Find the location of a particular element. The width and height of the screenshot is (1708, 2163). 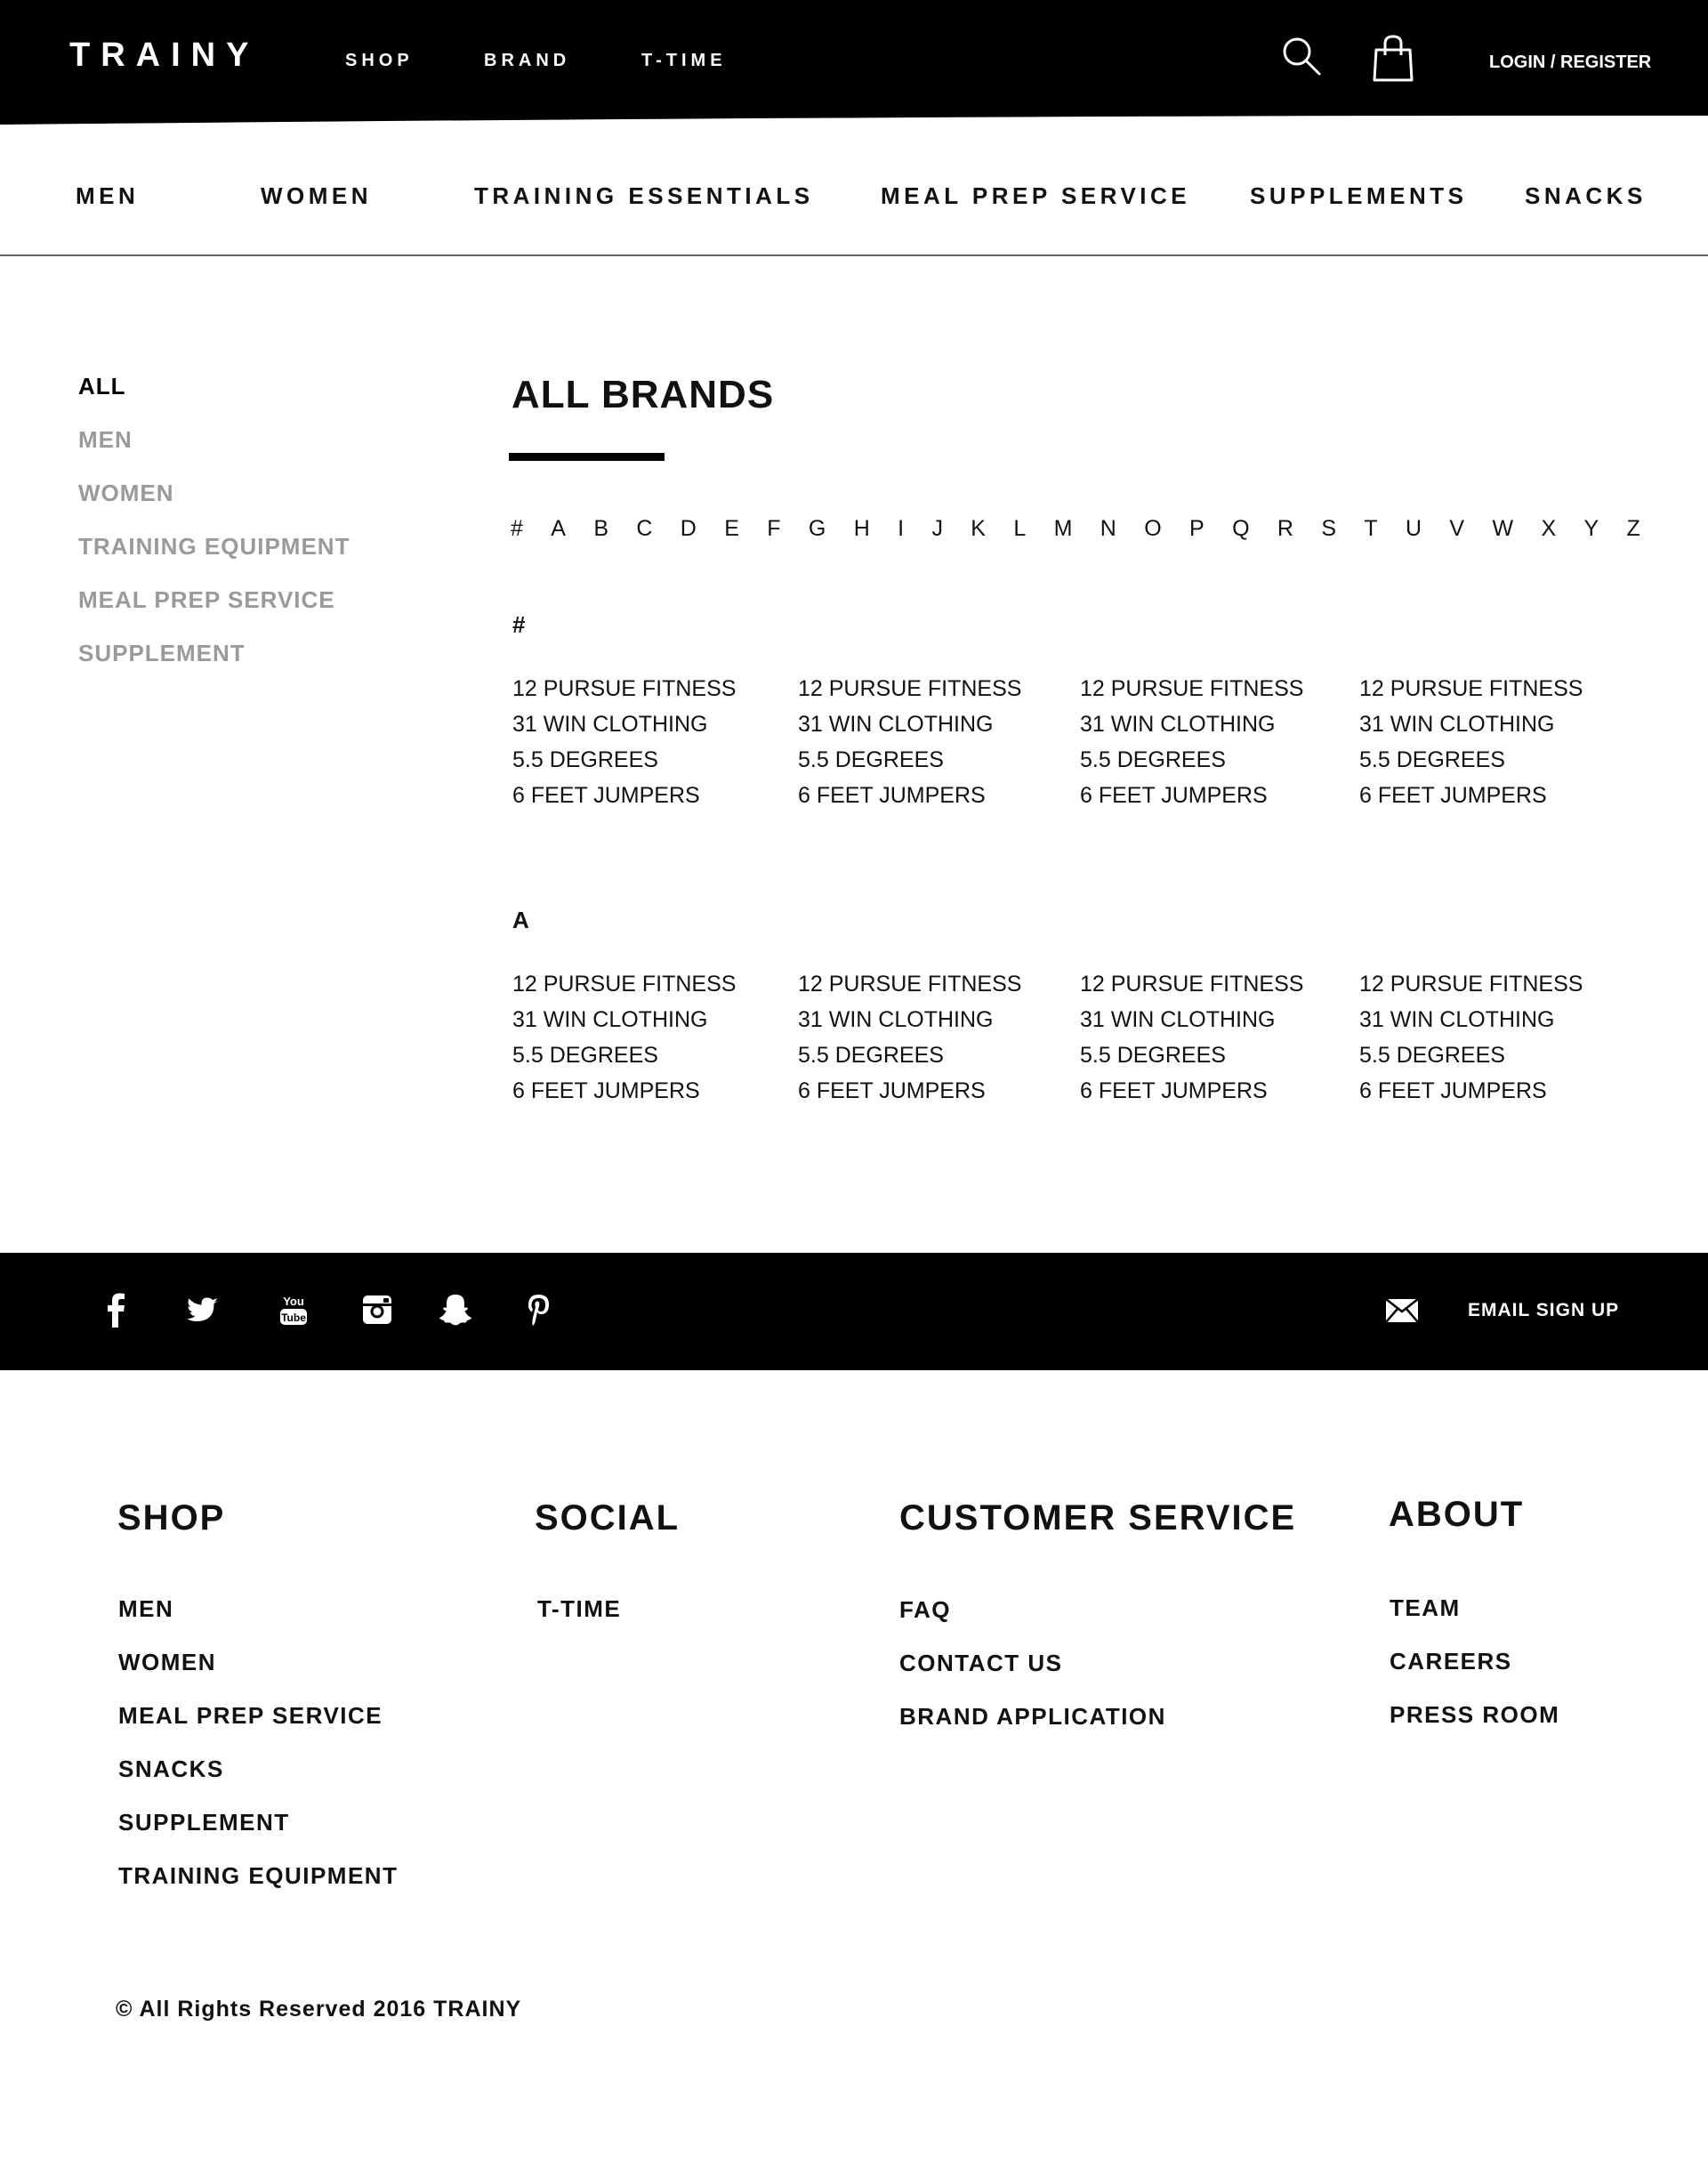

alpha-link: A is located at coordinates (558, 529).